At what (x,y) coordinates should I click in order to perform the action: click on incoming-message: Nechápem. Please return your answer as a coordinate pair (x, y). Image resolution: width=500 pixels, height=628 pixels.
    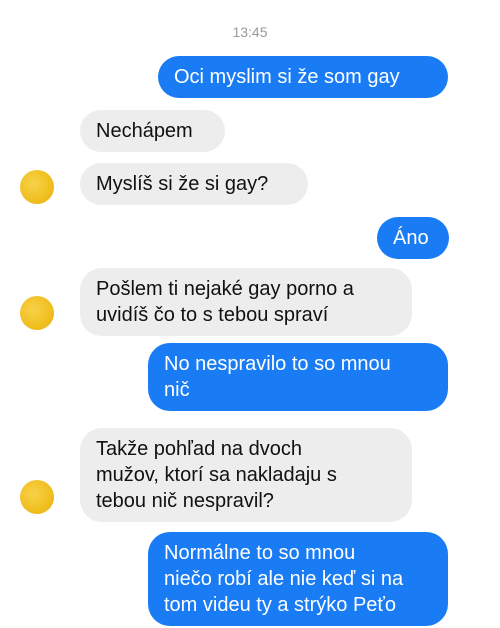
    Looking at the image, I should click on (152, 131).